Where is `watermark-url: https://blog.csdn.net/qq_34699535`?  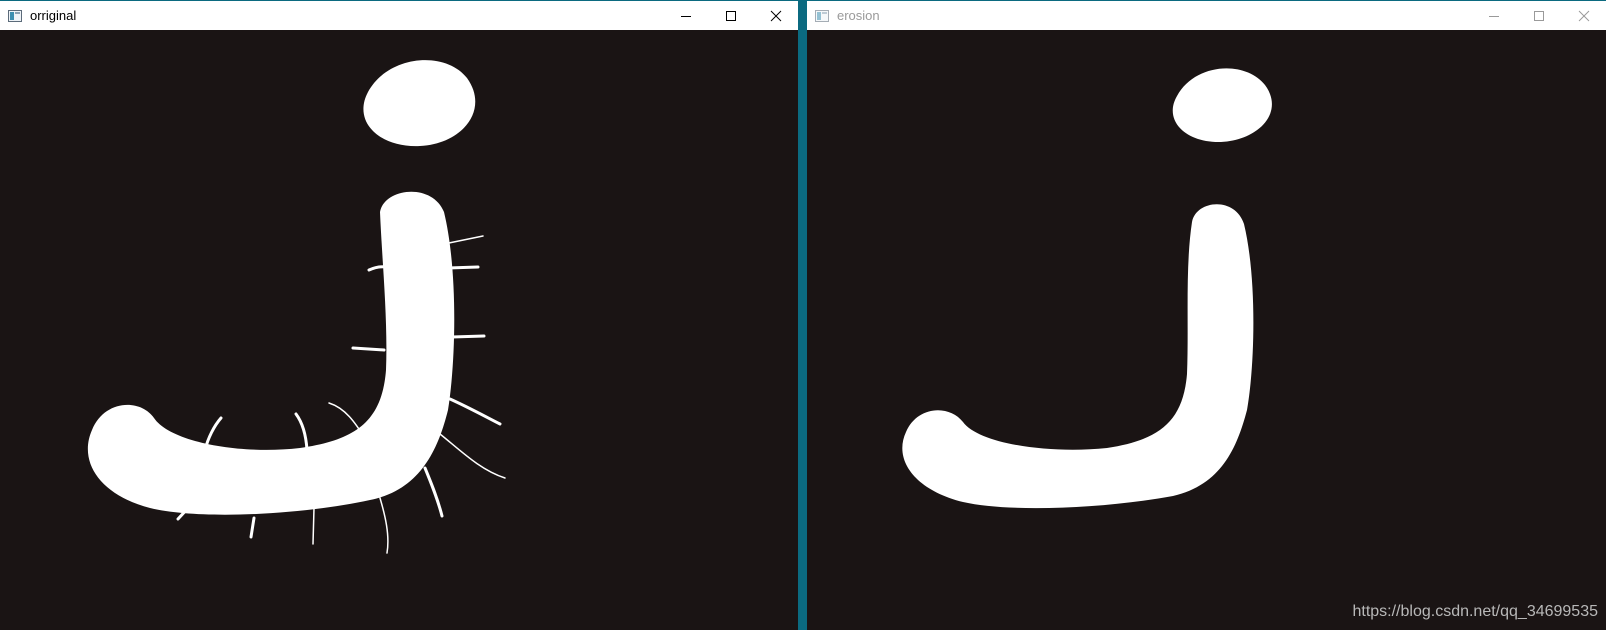 watermark-url: https://blog.csdn.net/qq_34699535 is located at coordinates (1475, 611).